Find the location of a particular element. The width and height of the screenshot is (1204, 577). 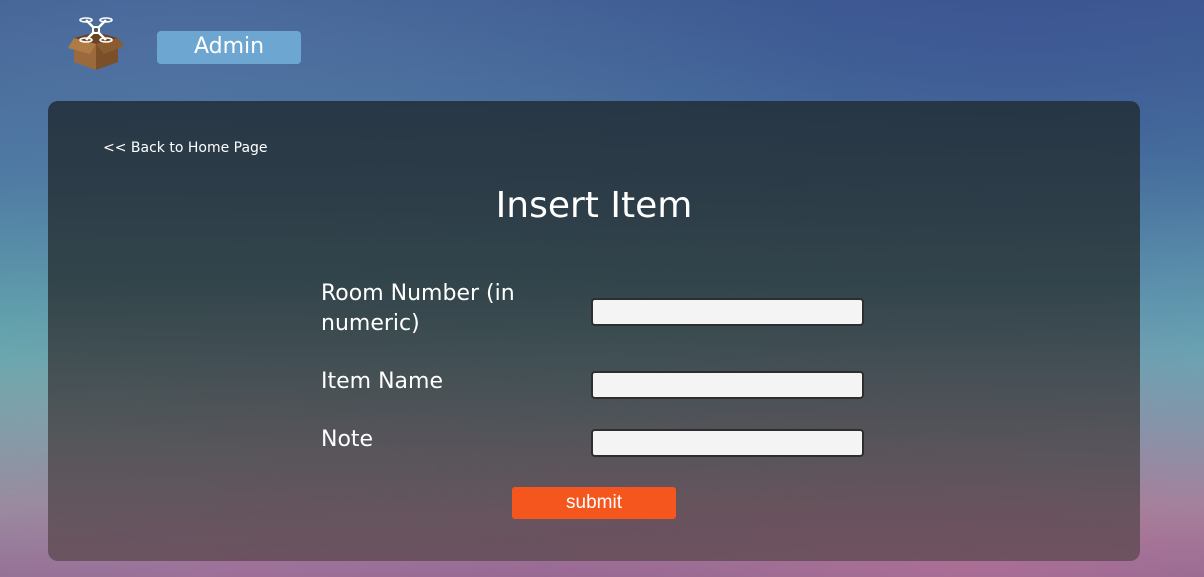

submit-button: submit is located at coordinates (594, 503).